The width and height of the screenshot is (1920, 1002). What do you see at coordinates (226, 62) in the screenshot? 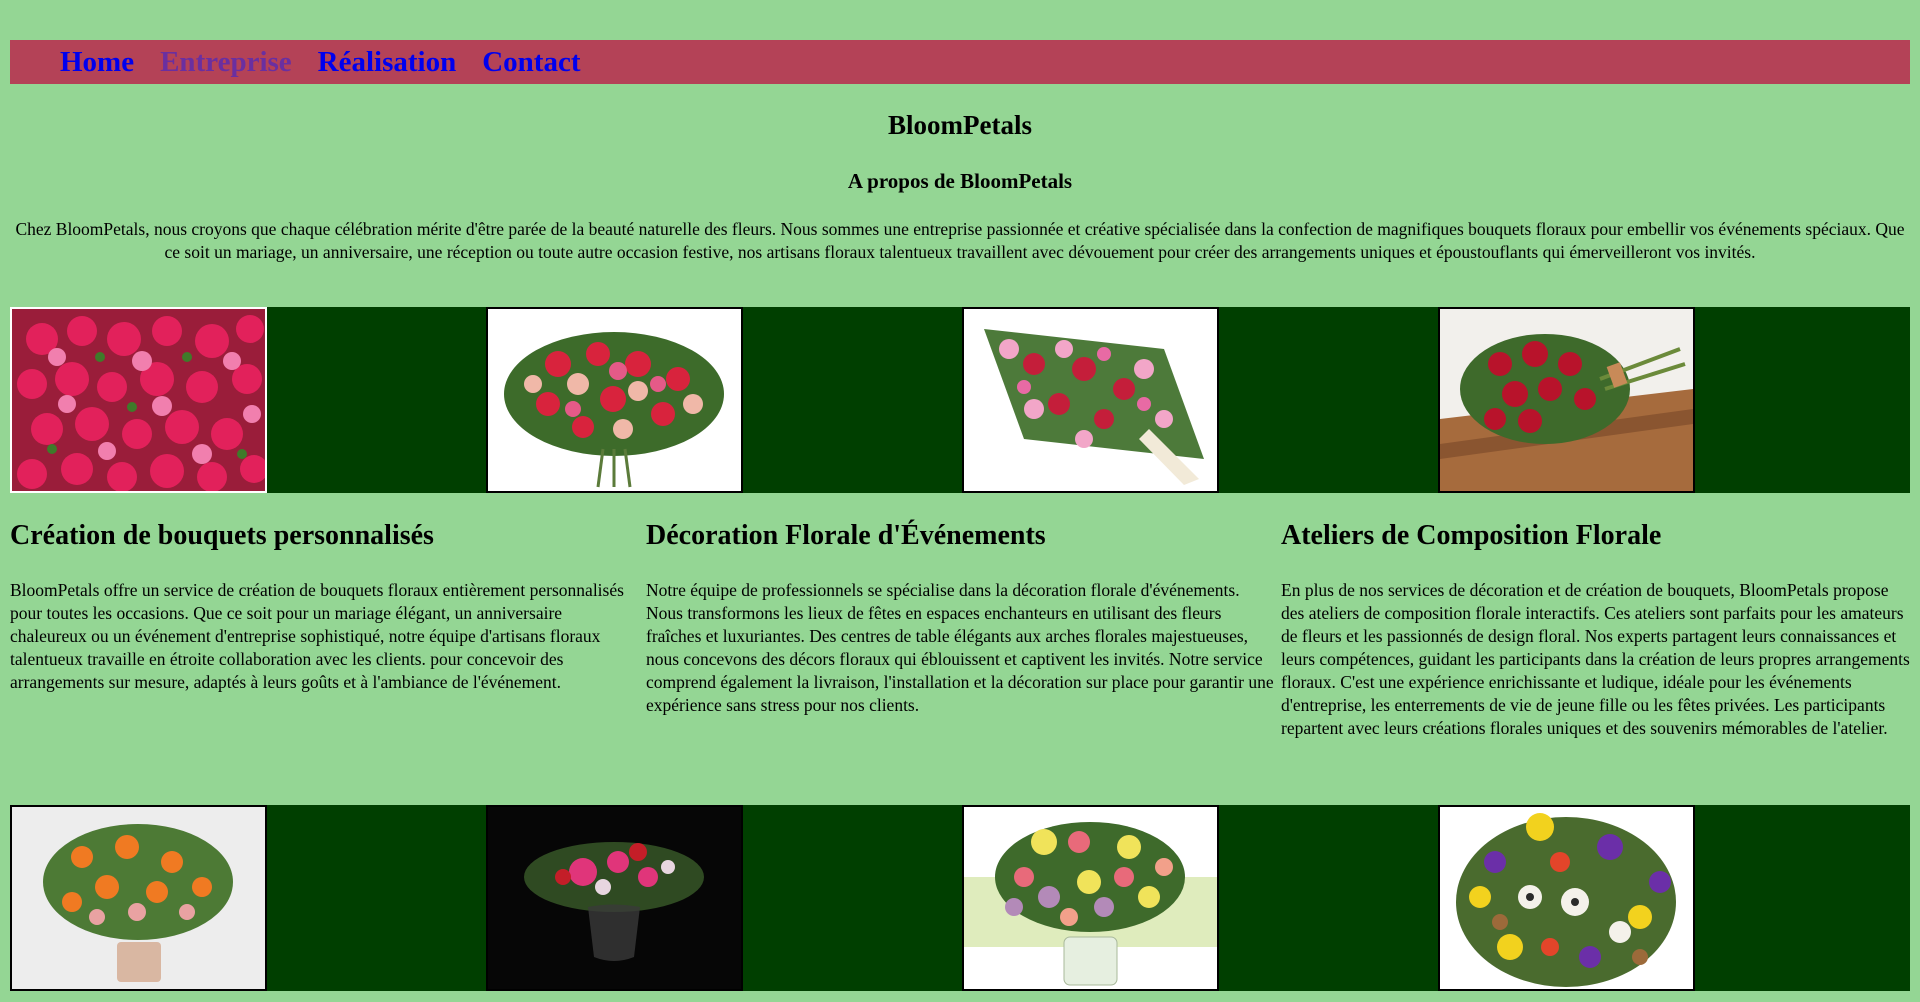
I see `nav-link-entreprise: Entreprise` at bounding box center [226, 62].